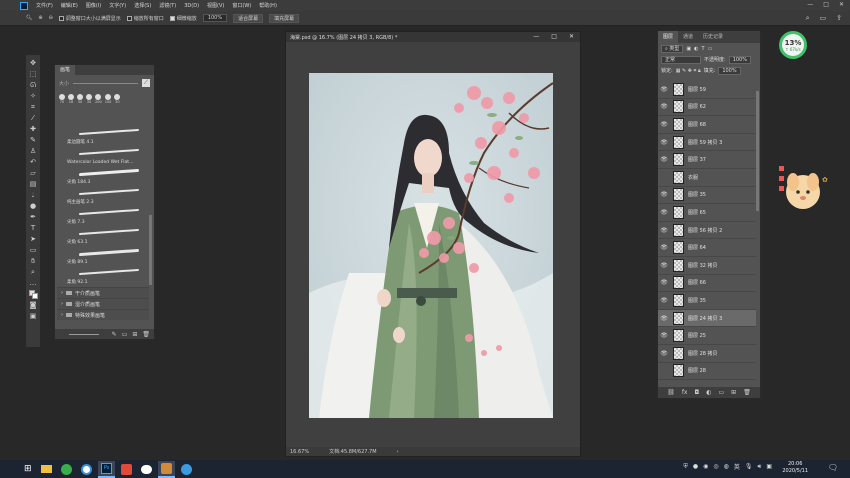 The height and width of the screenshot is (478, 850). I want to click on pen-tool-icon: ✒, so click(33, 217).